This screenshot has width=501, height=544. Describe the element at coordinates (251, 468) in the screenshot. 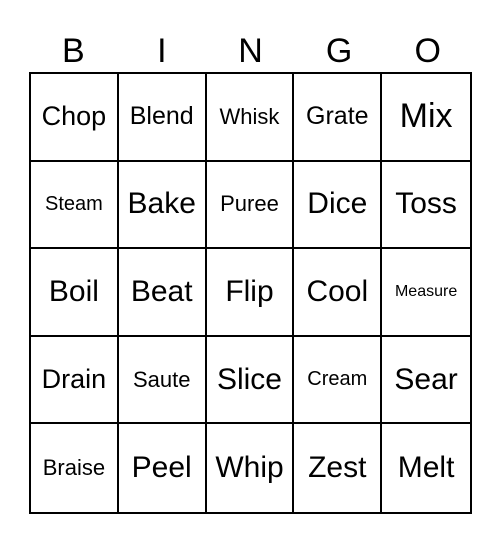

I see `bingo-cell: Whip` at that location.